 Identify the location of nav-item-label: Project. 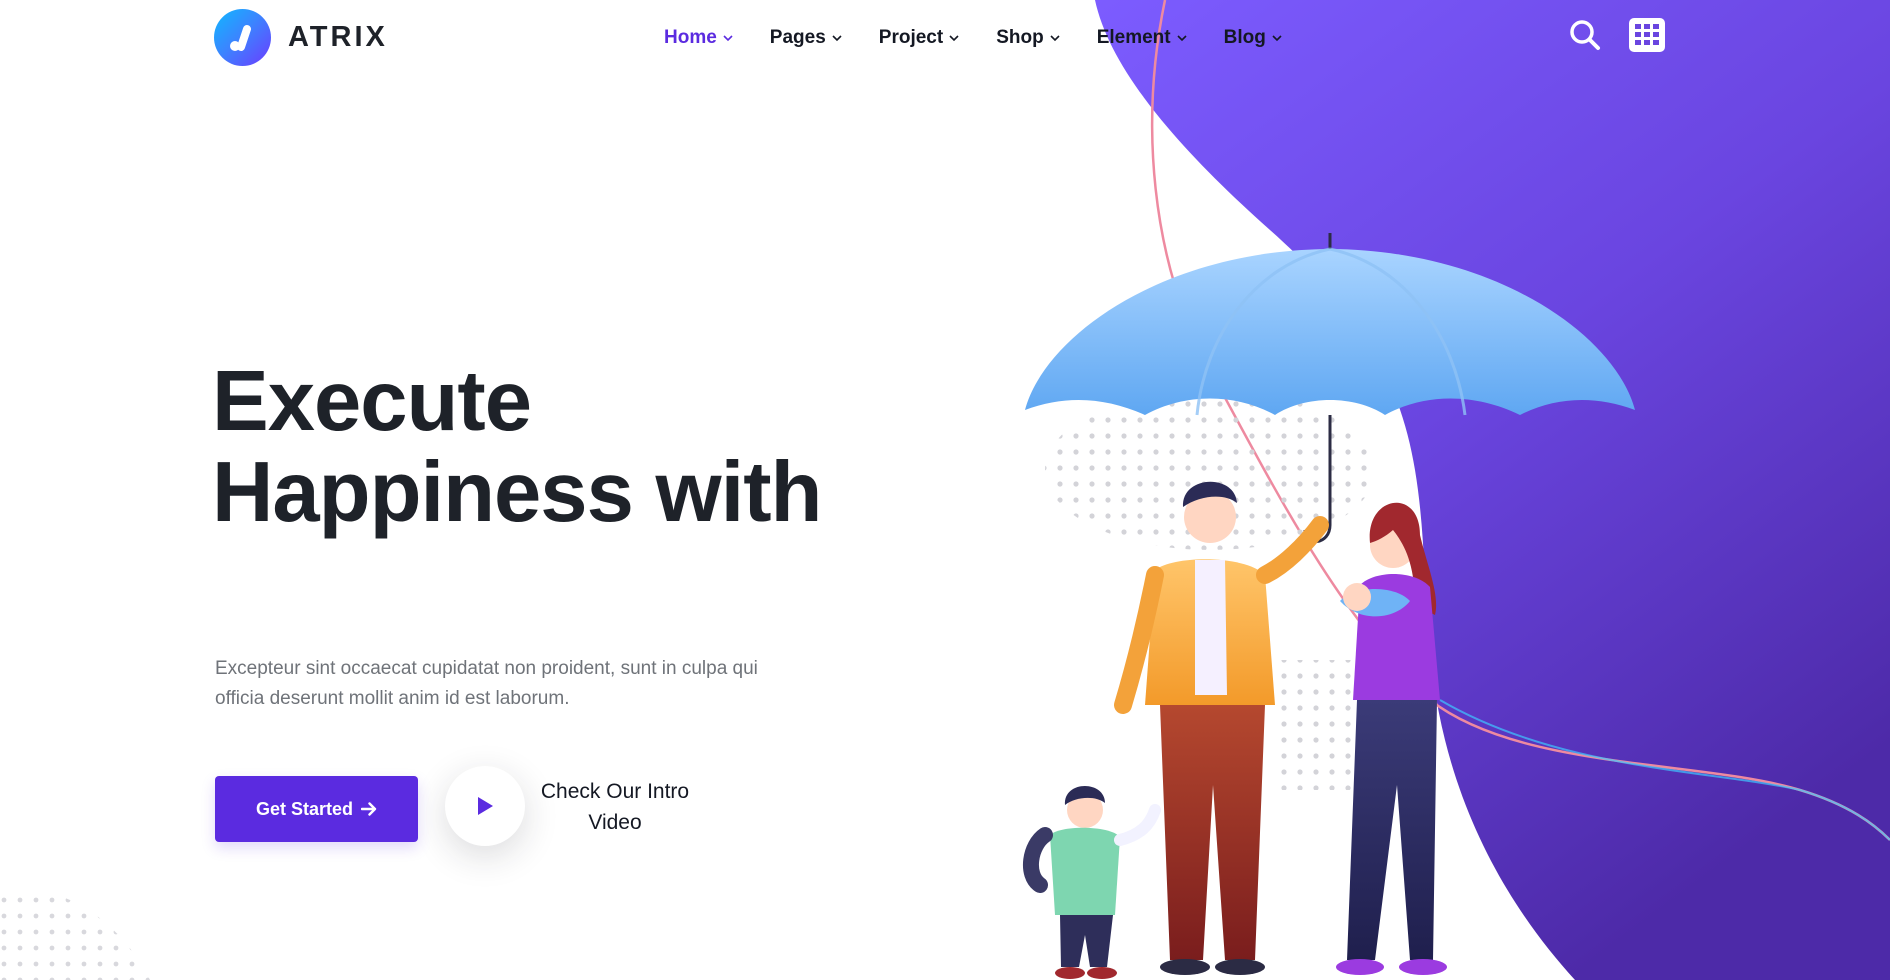
(911, 37).